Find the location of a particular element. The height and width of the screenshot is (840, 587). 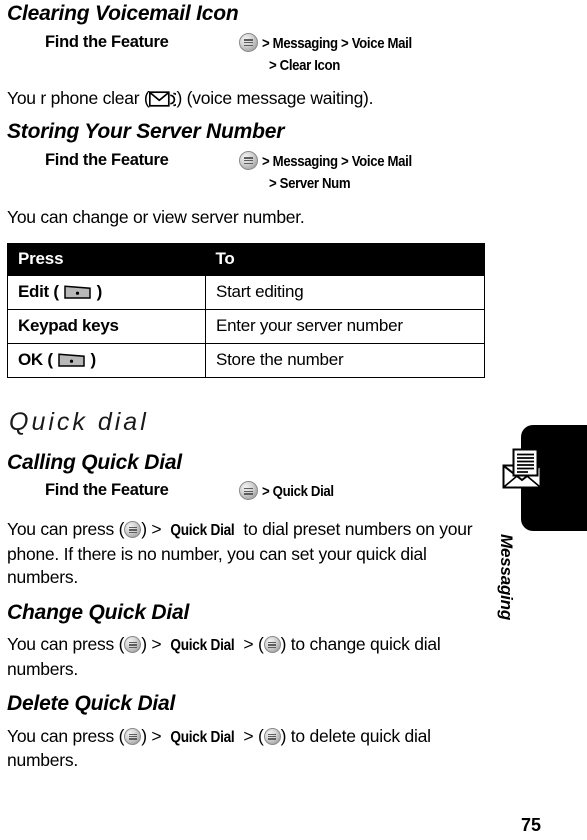

table-row: Edit ( ) Start editing is located at coordinates (246, 293).